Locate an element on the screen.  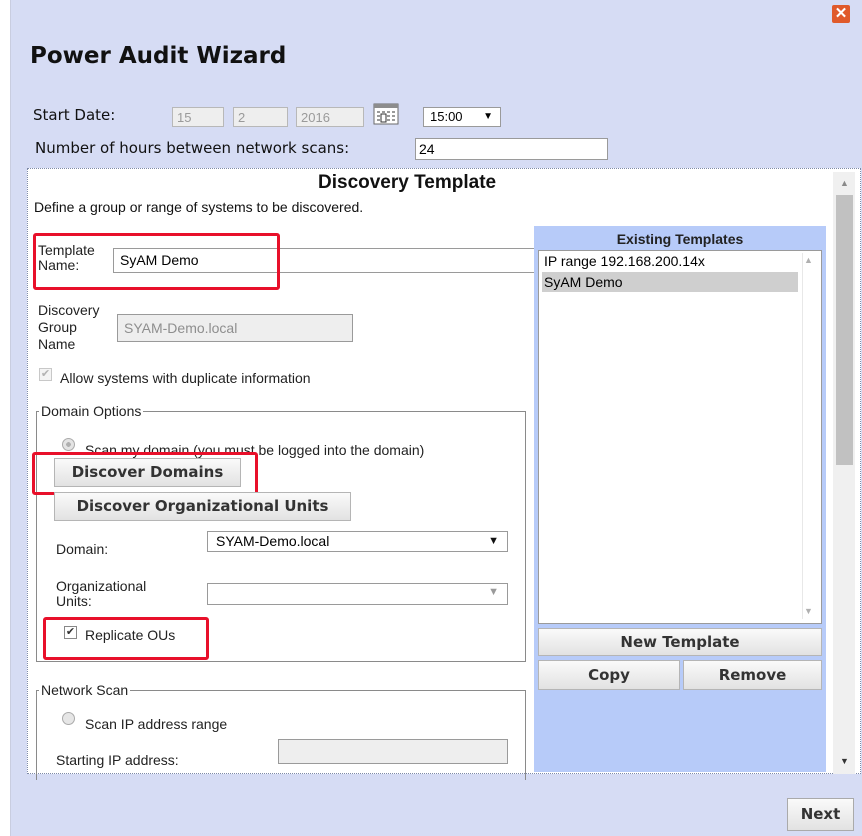
domain-select: SYAM-Demo.local ▼ is located at coordinates (357, 541).